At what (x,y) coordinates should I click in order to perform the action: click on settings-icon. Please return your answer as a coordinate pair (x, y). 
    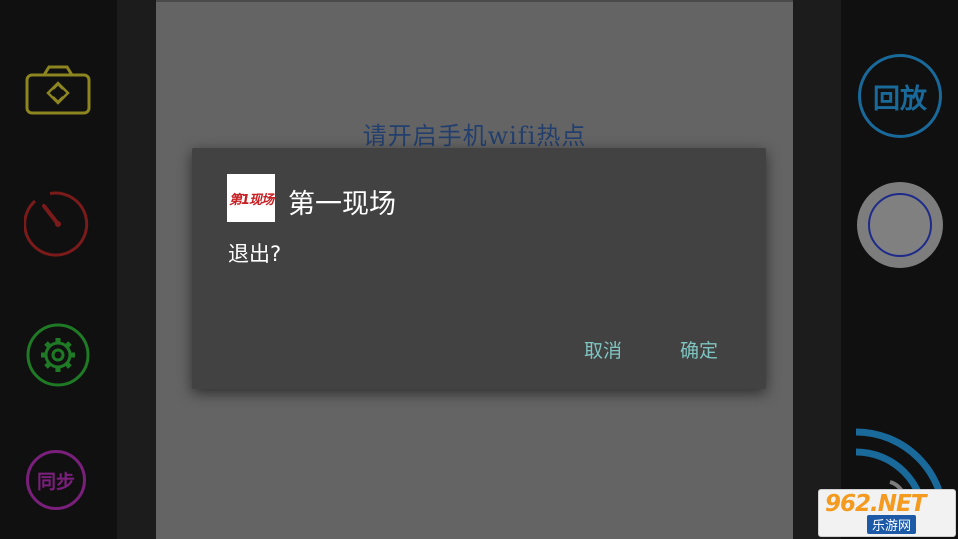
    Looking at the image, I should click on (58, 355).